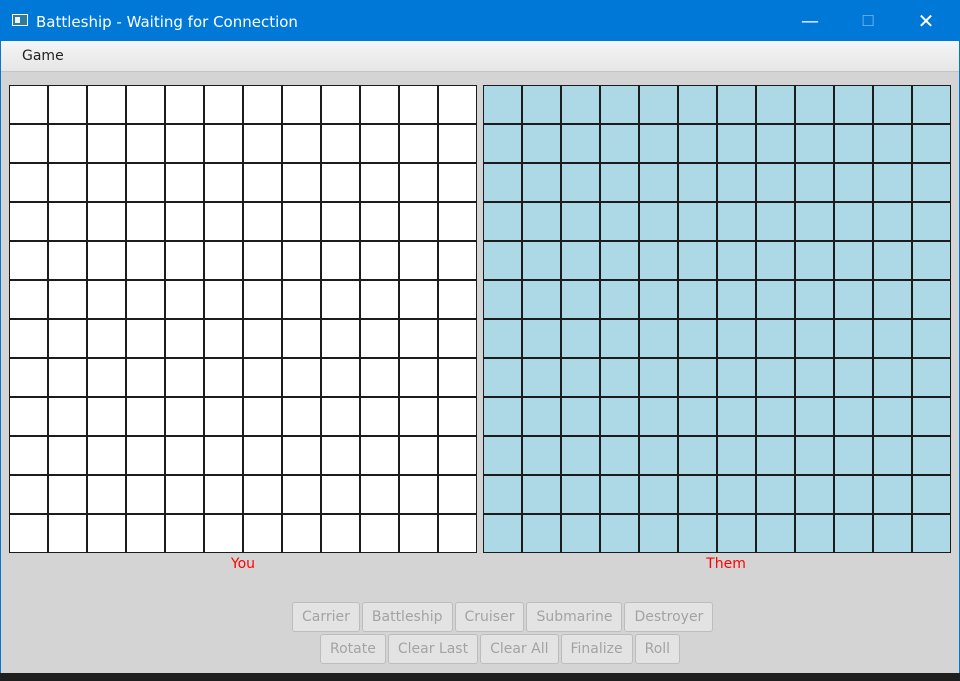 This screenshot has width=960, height=681. Describe the element at coordinates (810, 21) in the screenshot. I see `minimize-button: —` at that location.